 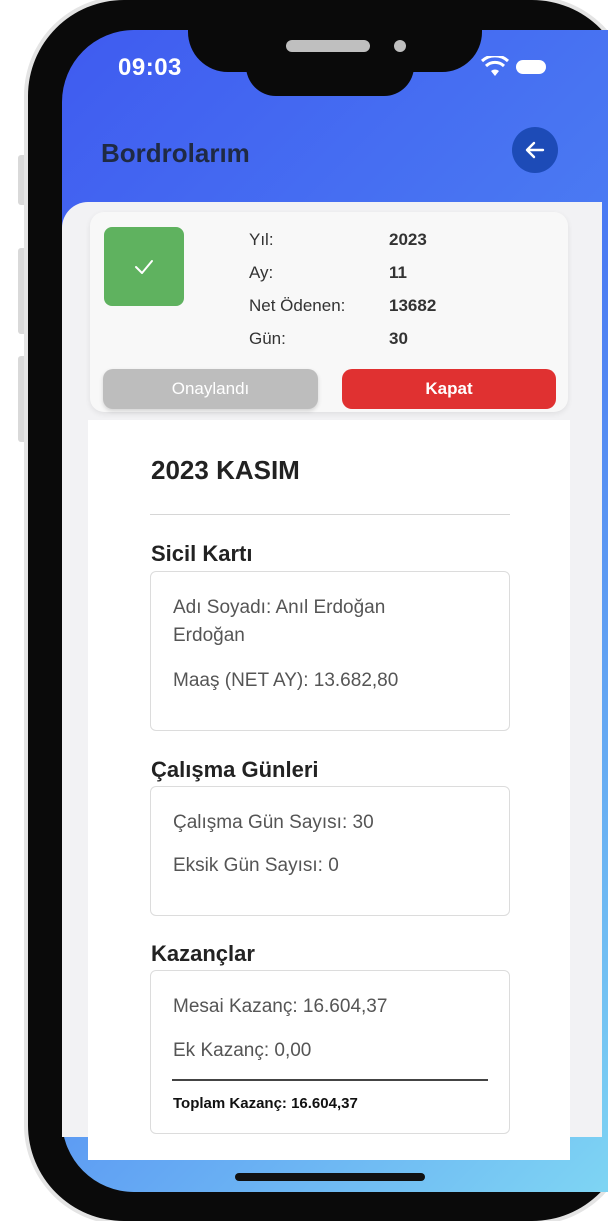 What do you see at coordinates (398, 272) in the screenshot?
I see `month-value: 11` at bounding box center [398, 272].